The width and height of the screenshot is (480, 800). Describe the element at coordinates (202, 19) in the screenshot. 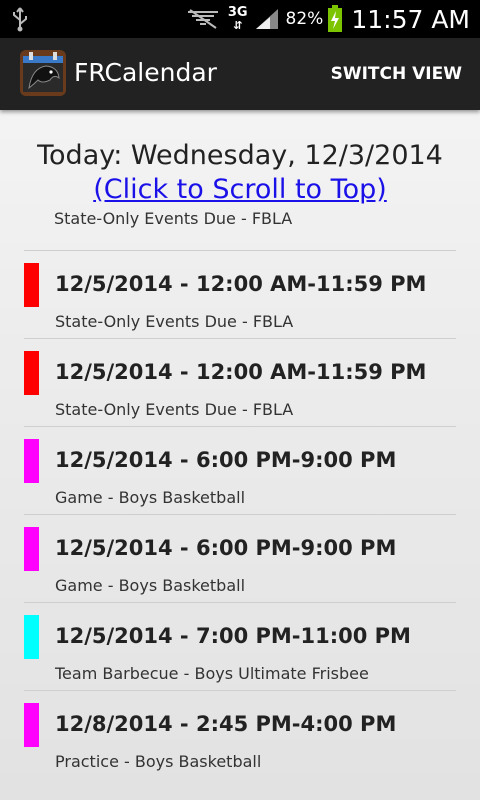

I see `signal-muted-icon` at that location.